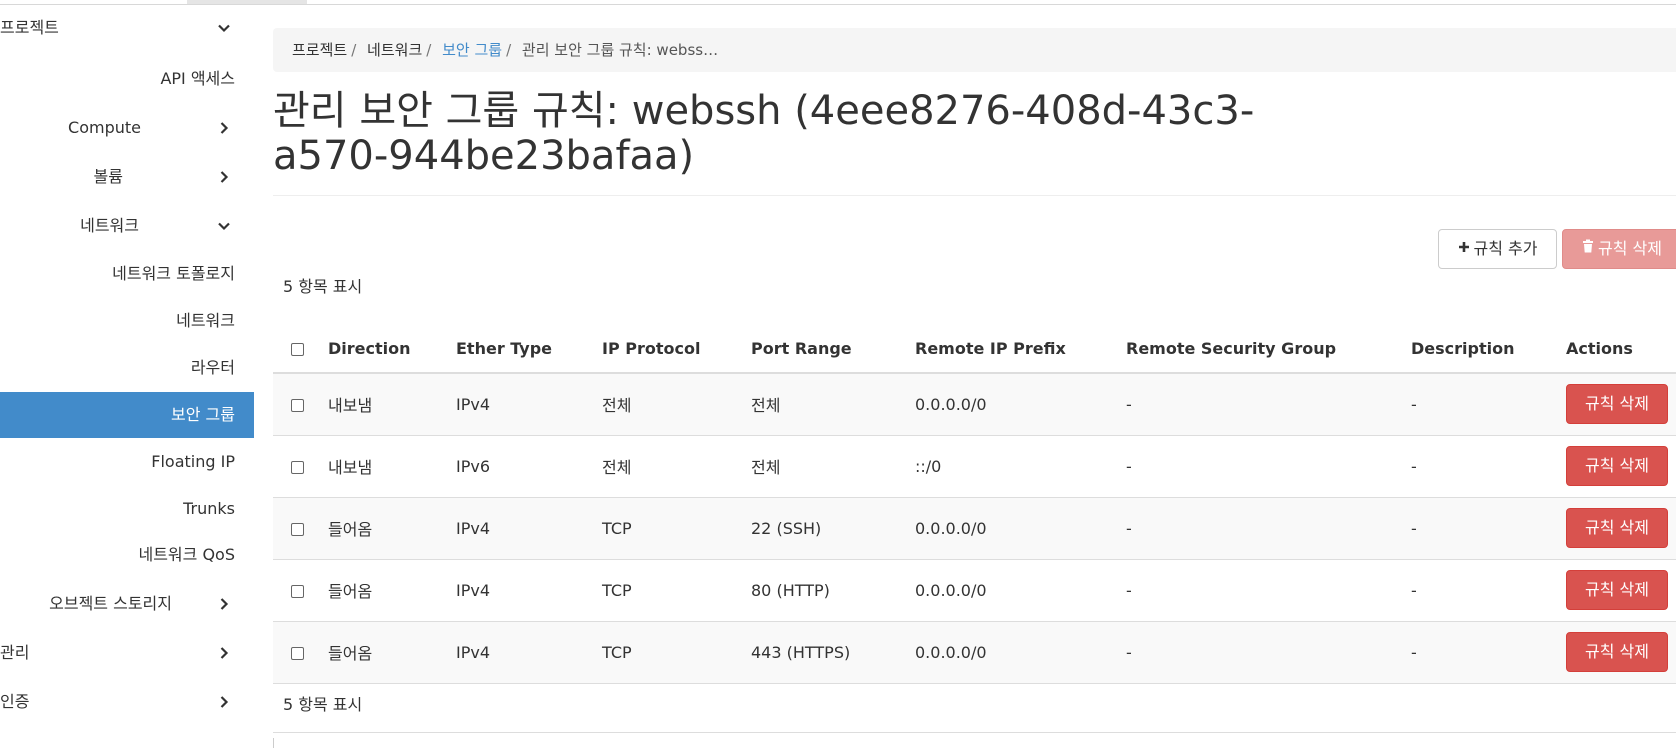 Image resolution: width=1676 pixels, height=748 pixels. What do you see at coordinates (127, 702) in the screenshot?
I see `sidebar-item-identity: 인증` at bounding box center [127, 702].